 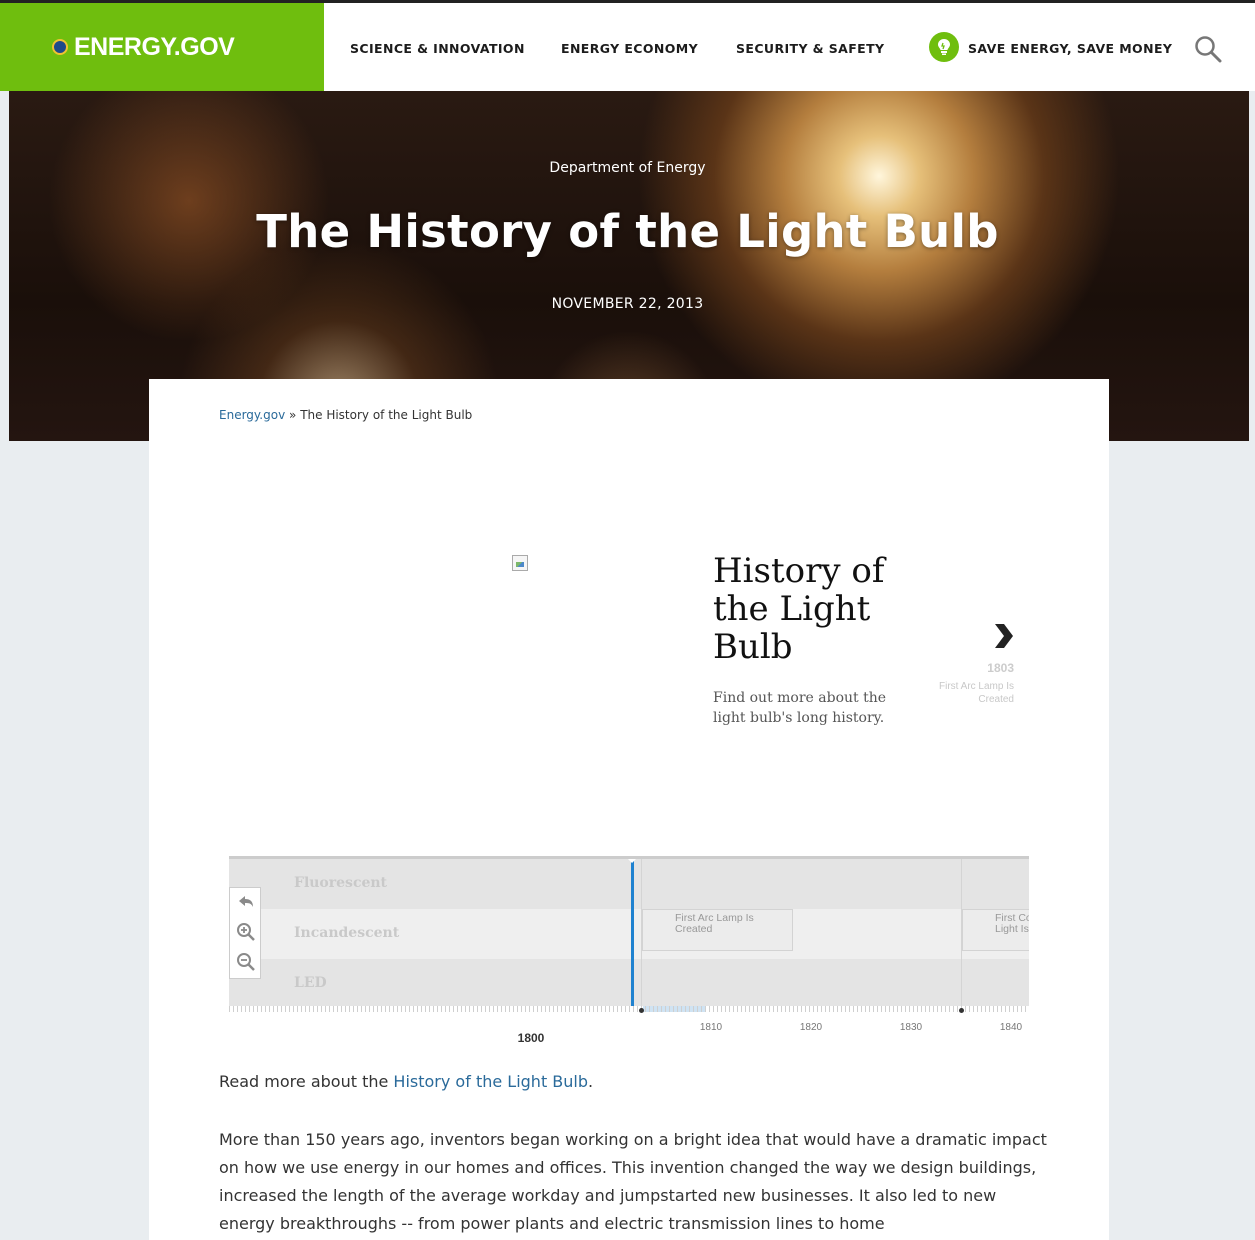 I want to click on page-title: The History of the Light Bulb, so click(x=627, y=231).